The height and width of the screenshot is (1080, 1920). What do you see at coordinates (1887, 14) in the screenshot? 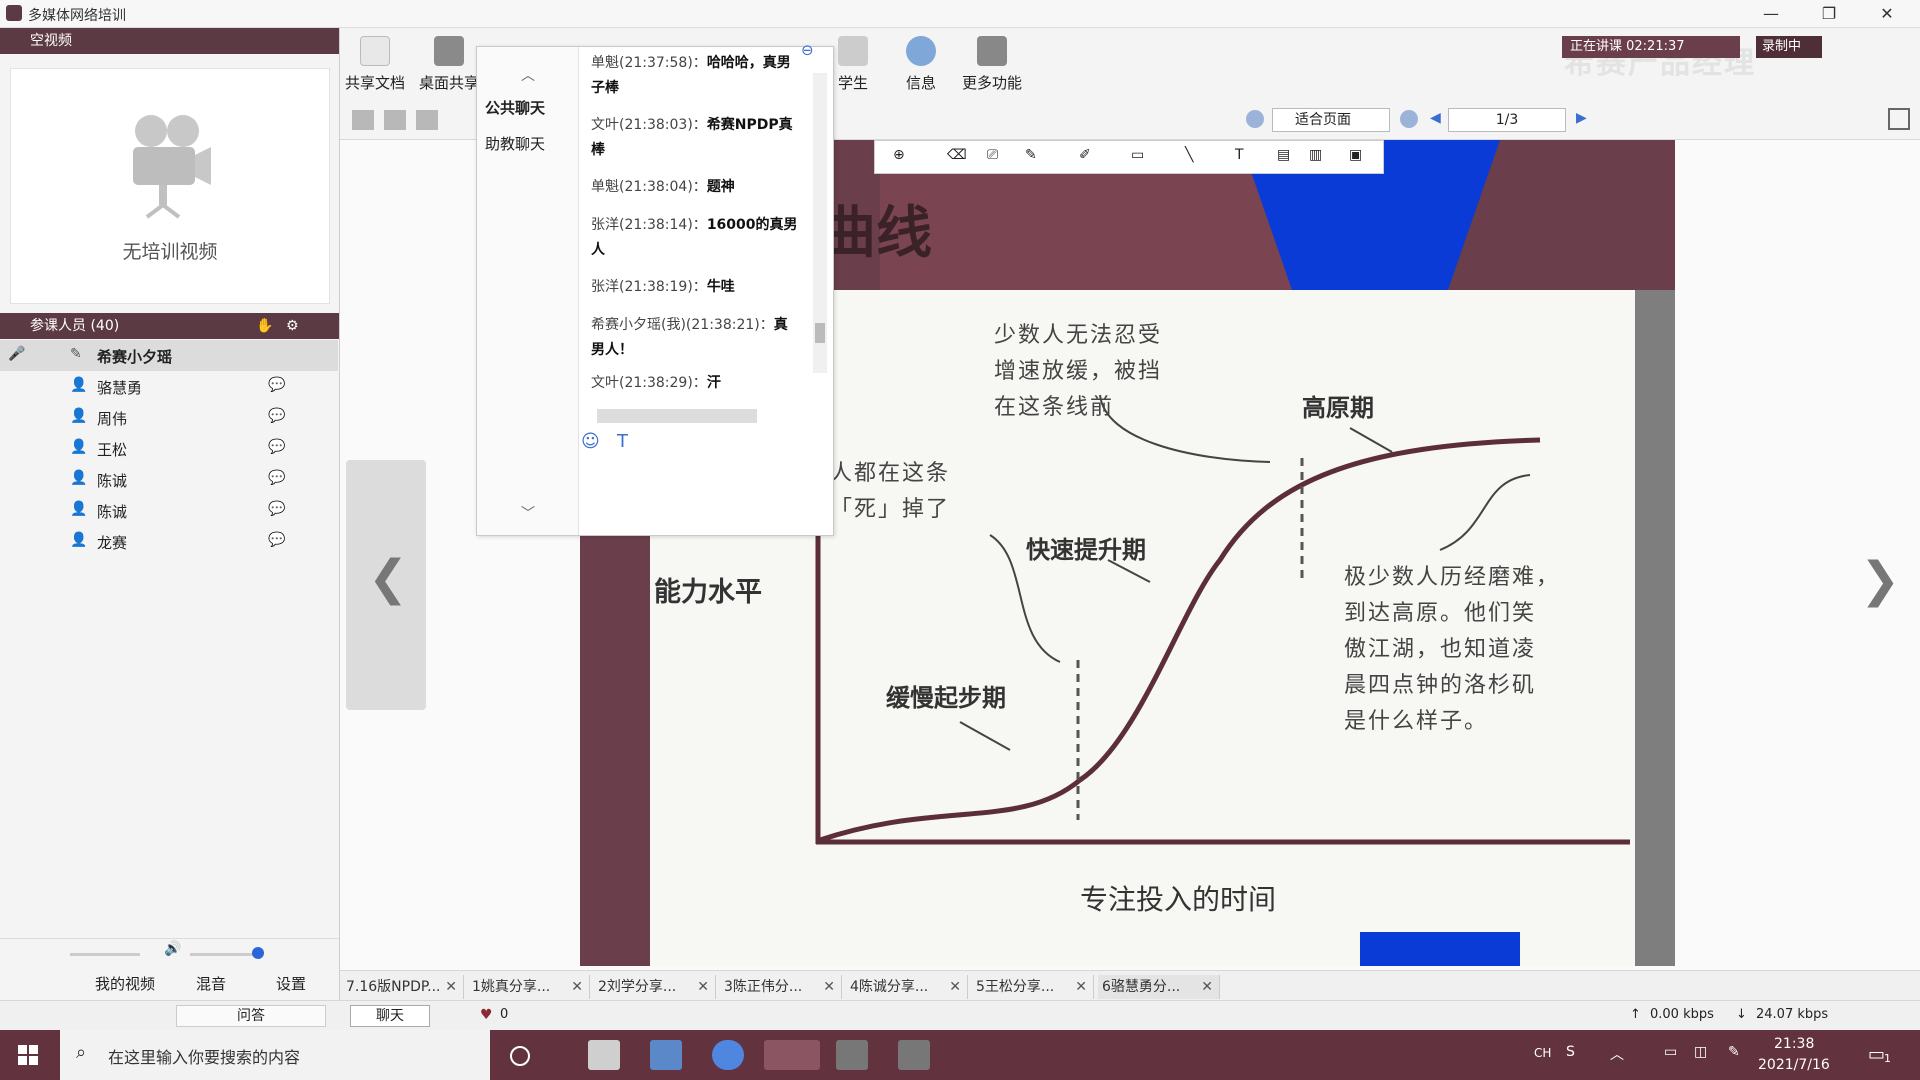
I see `close-button: ✕` at bounding box center [1887, 14].